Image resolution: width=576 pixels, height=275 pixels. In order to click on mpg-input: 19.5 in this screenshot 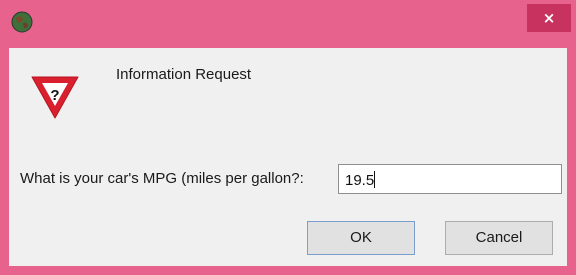, I will do `click(450, 179)`.